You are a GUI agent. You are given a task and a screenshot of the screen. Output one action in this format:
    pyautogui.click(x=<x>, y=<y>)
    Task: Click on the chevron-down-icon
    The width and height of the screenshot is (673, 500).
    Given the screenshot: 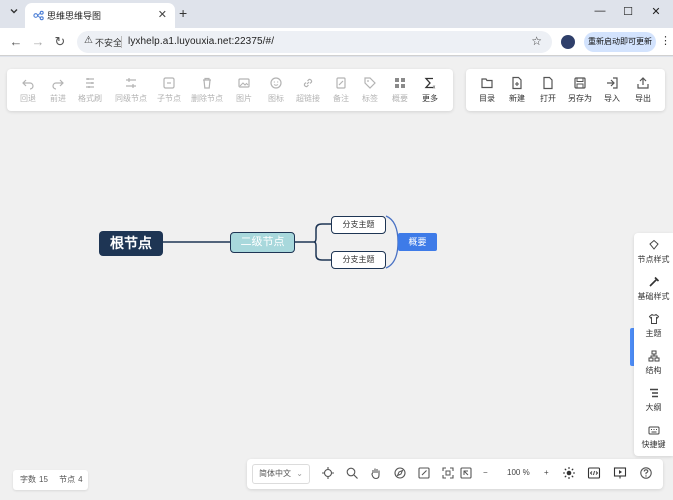 What is the action you would take?
    pyautogui.click(x=14, y=11)
    